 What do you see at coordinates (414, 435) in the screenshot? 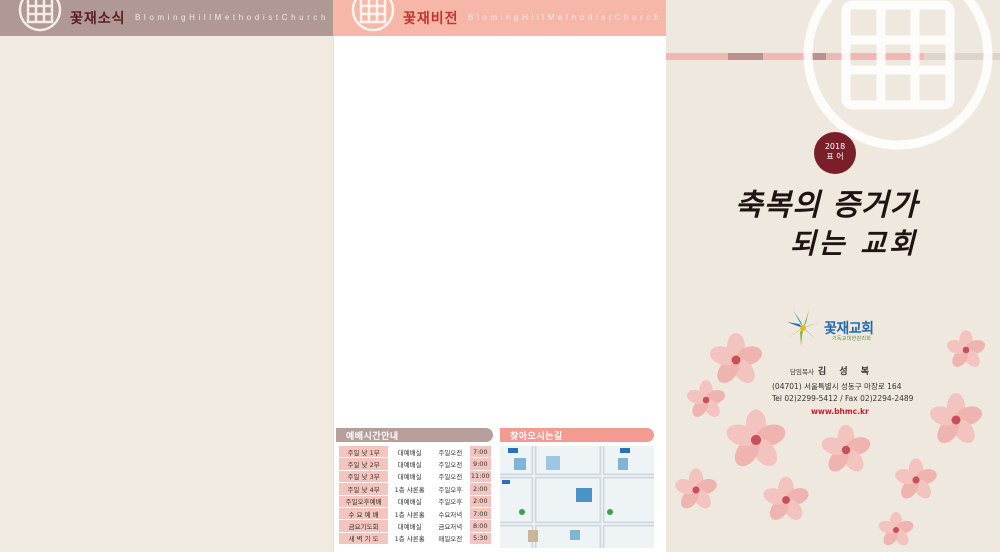
I see `worship-heading-bar: 예배시간안내` at bounding box center [414, 435].